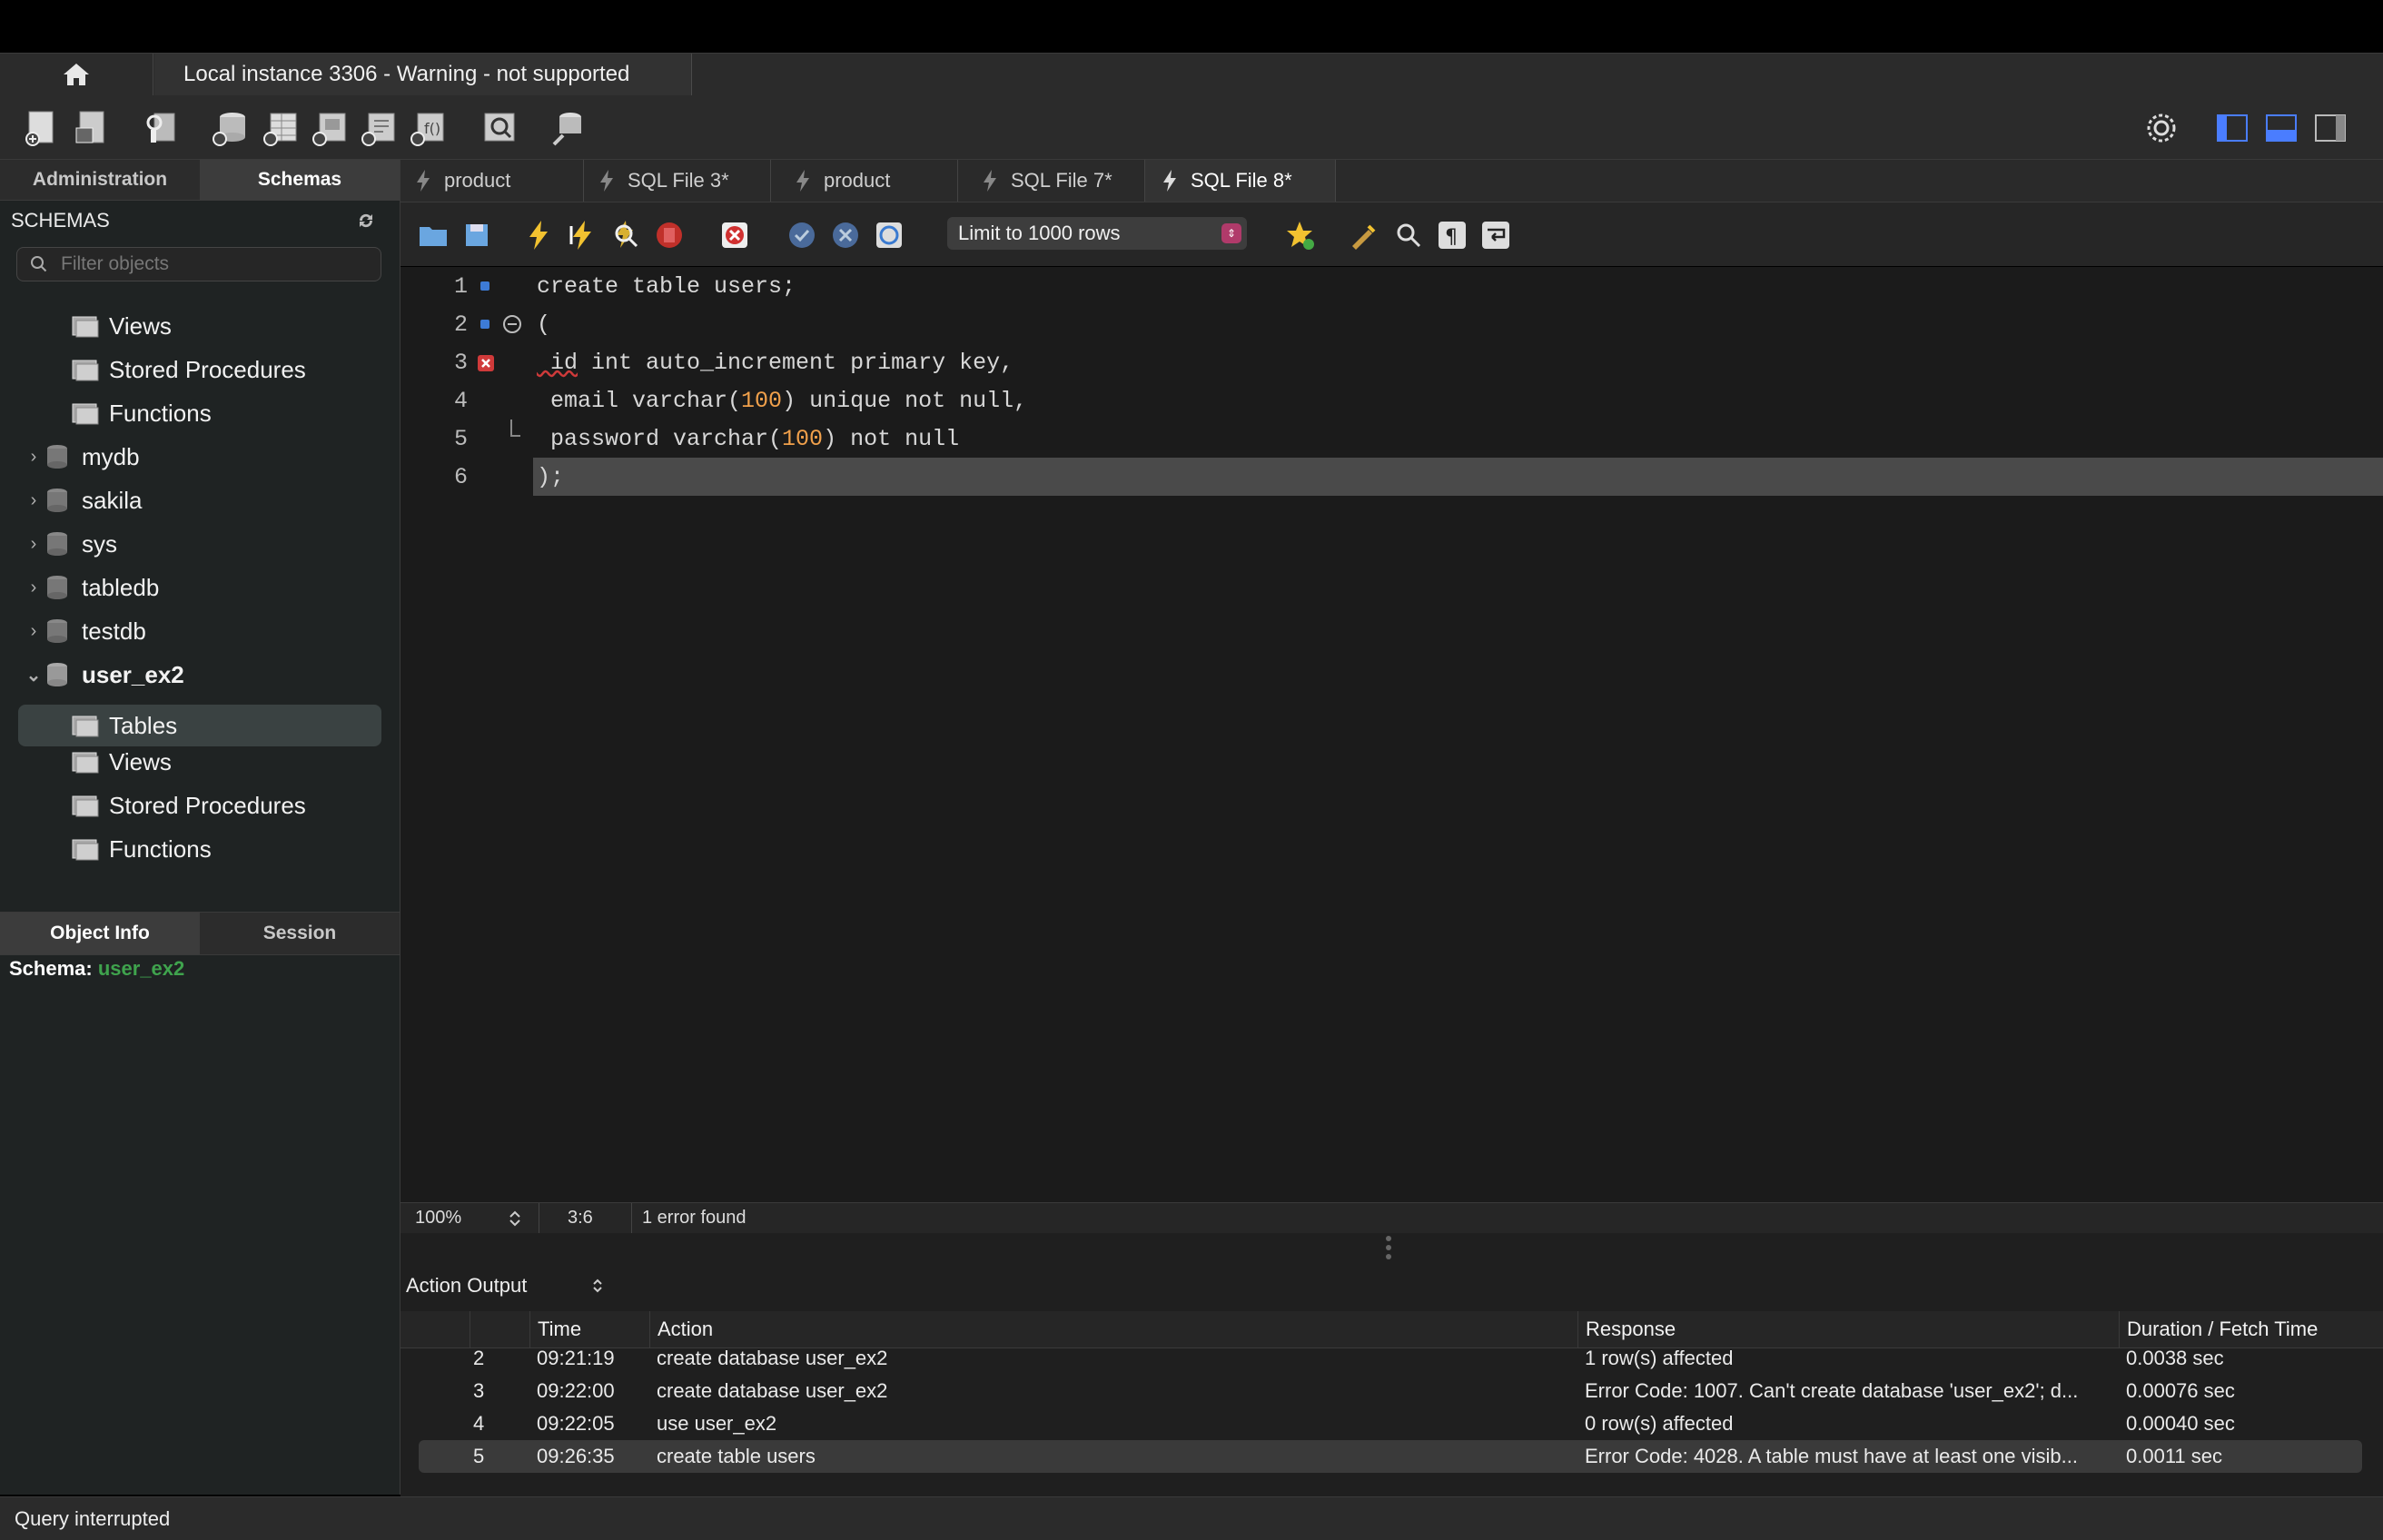 The image size is (2383, 1540). I want to click on schema-label: sakila, so click(112, 500).